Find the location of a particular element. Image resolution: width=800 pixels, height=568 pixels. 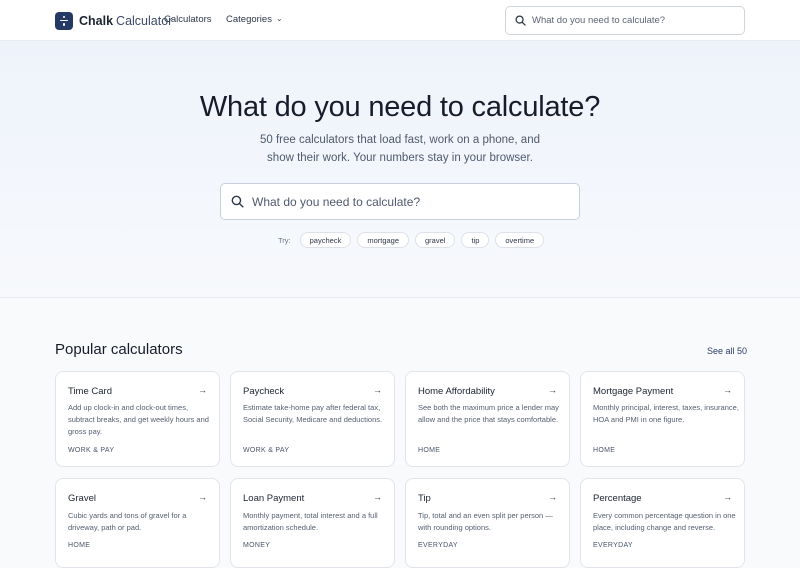

nav-categories-dropdown: Categories ⌄ is located at coordinates (254, 19).